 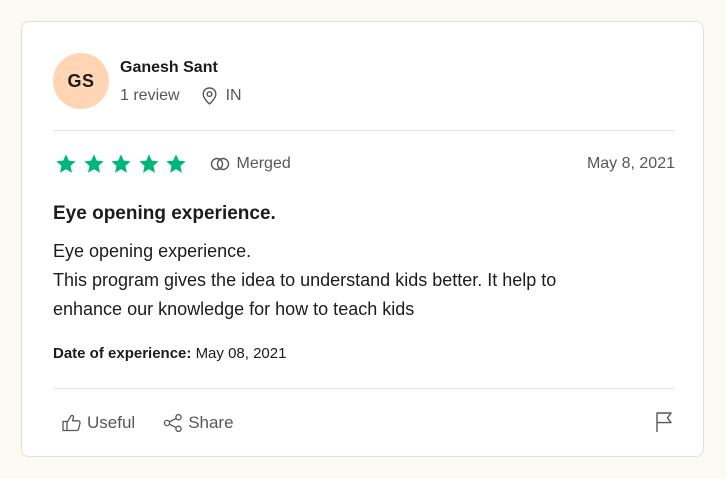 What do you see at coordinates (172, 423) in the screenshot?
I see `share-icon` at bounding box center [172, 423].